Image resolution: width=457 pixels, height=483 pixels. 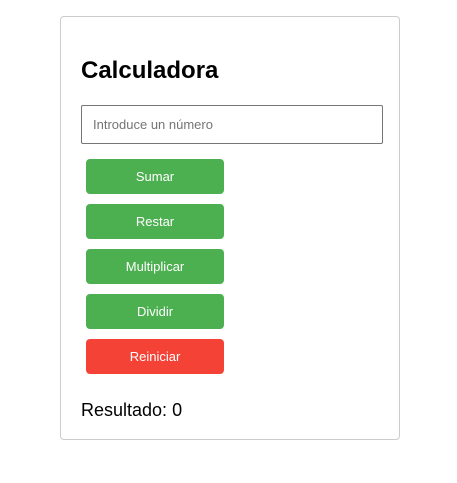 What do you see at coordinates (155, 311) in the screenshot?
I see `divide-button: Dividir` at bounding box center [155, 311].